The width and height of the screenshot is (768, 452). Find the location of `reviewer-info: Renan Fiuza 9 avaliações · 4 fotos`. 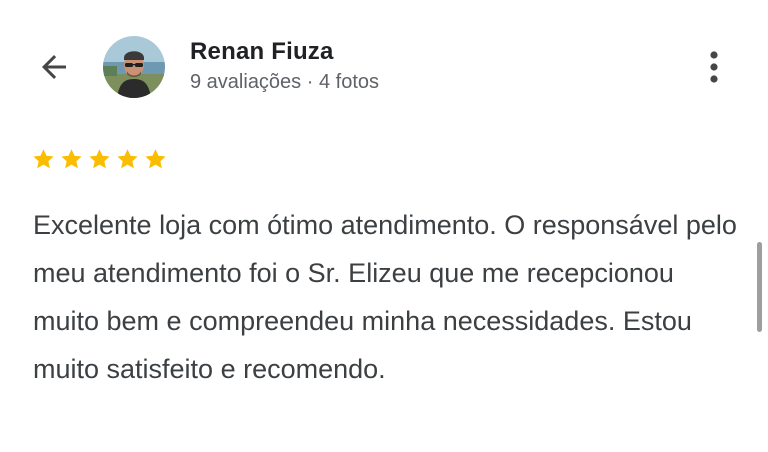

reviewer-info: Renan Fiuza 9 avaliações · 4 fotos is located at coordinates (284, 66).